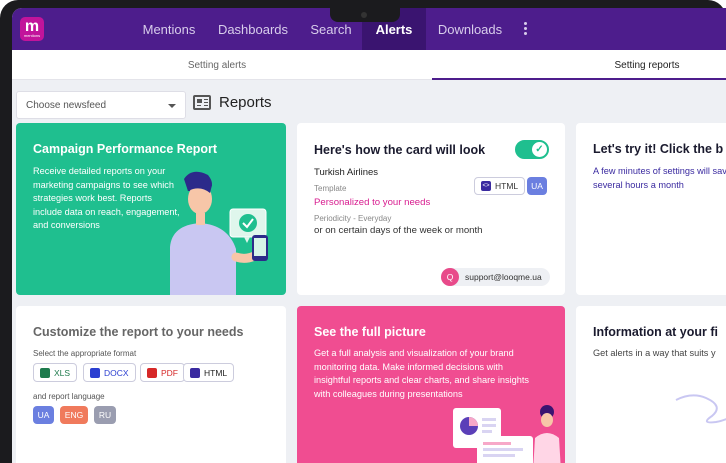 This screenshot has height=463, width=726. I want to click on app-logo: m mentions, so click(32, 29).